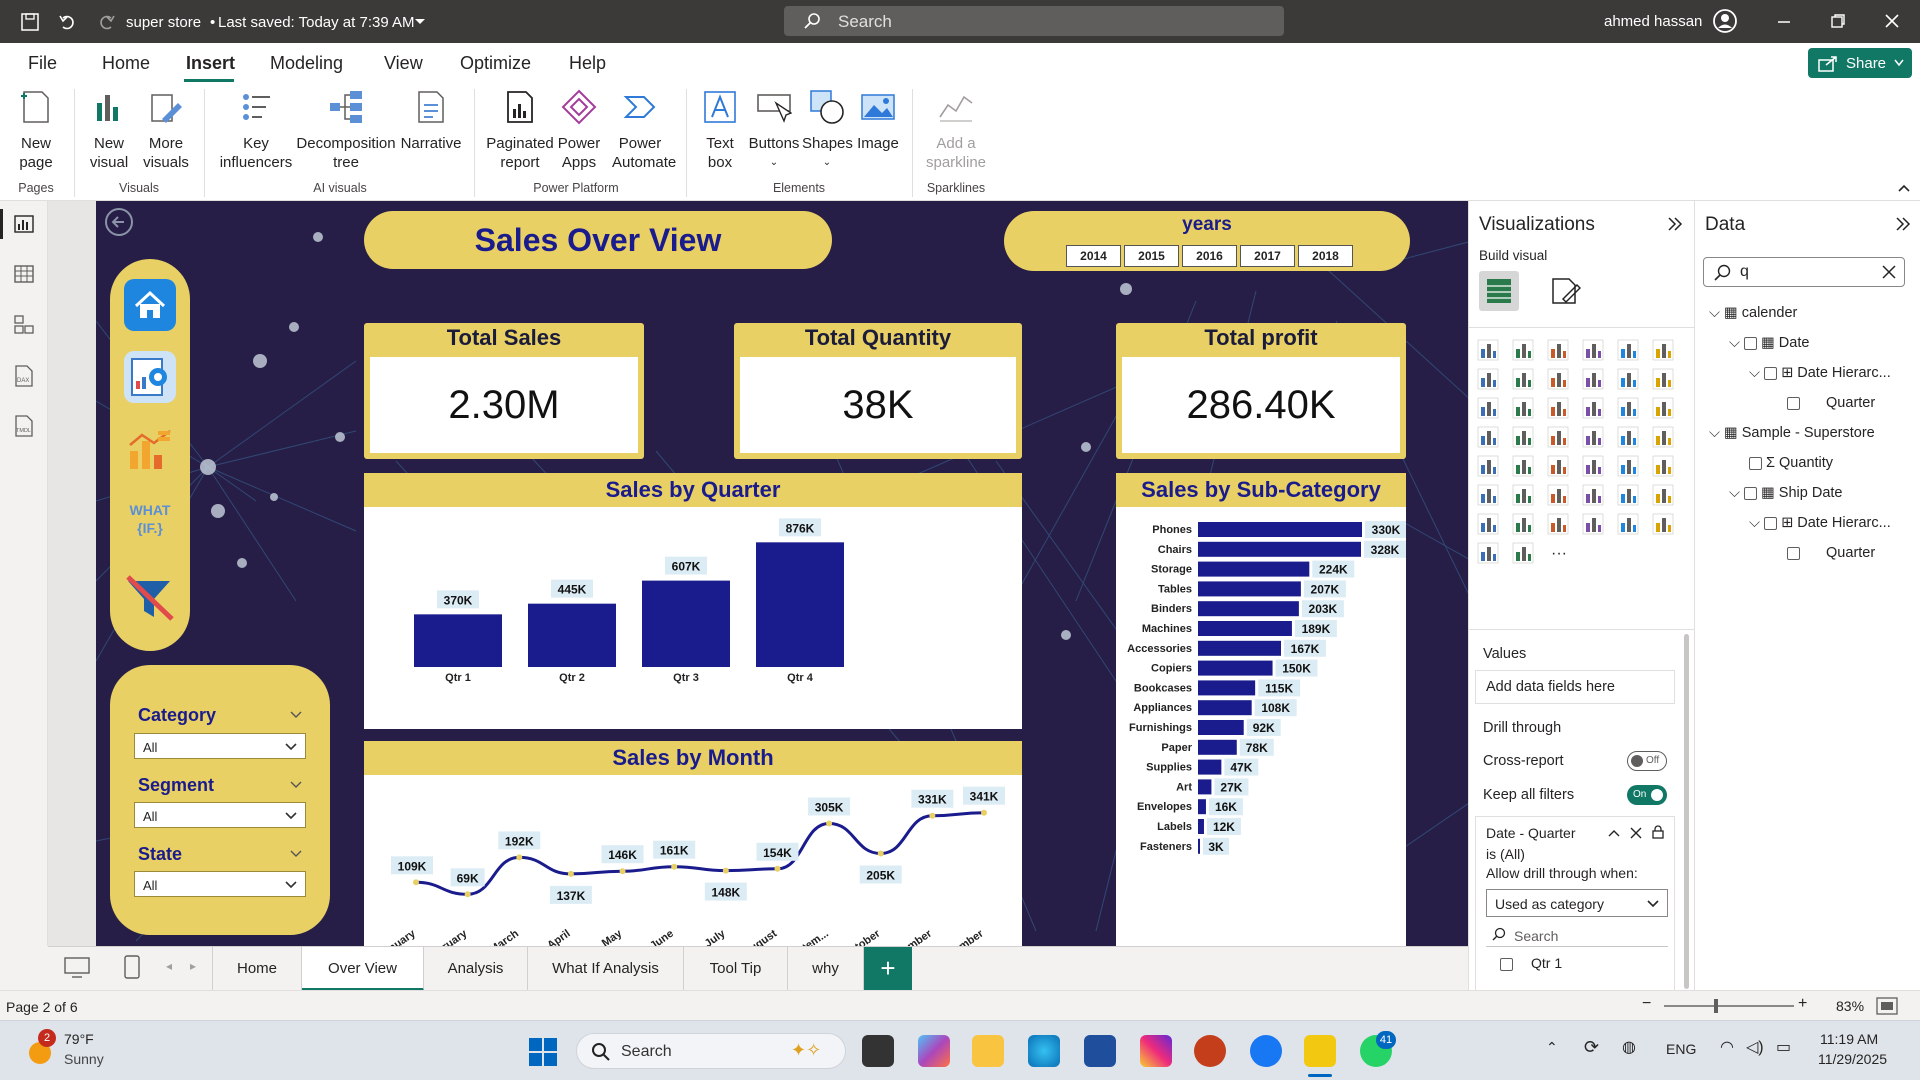 The height and width of the screenshot is (1080, 1920). I want to click on restore-icon, so click(1838, 21).